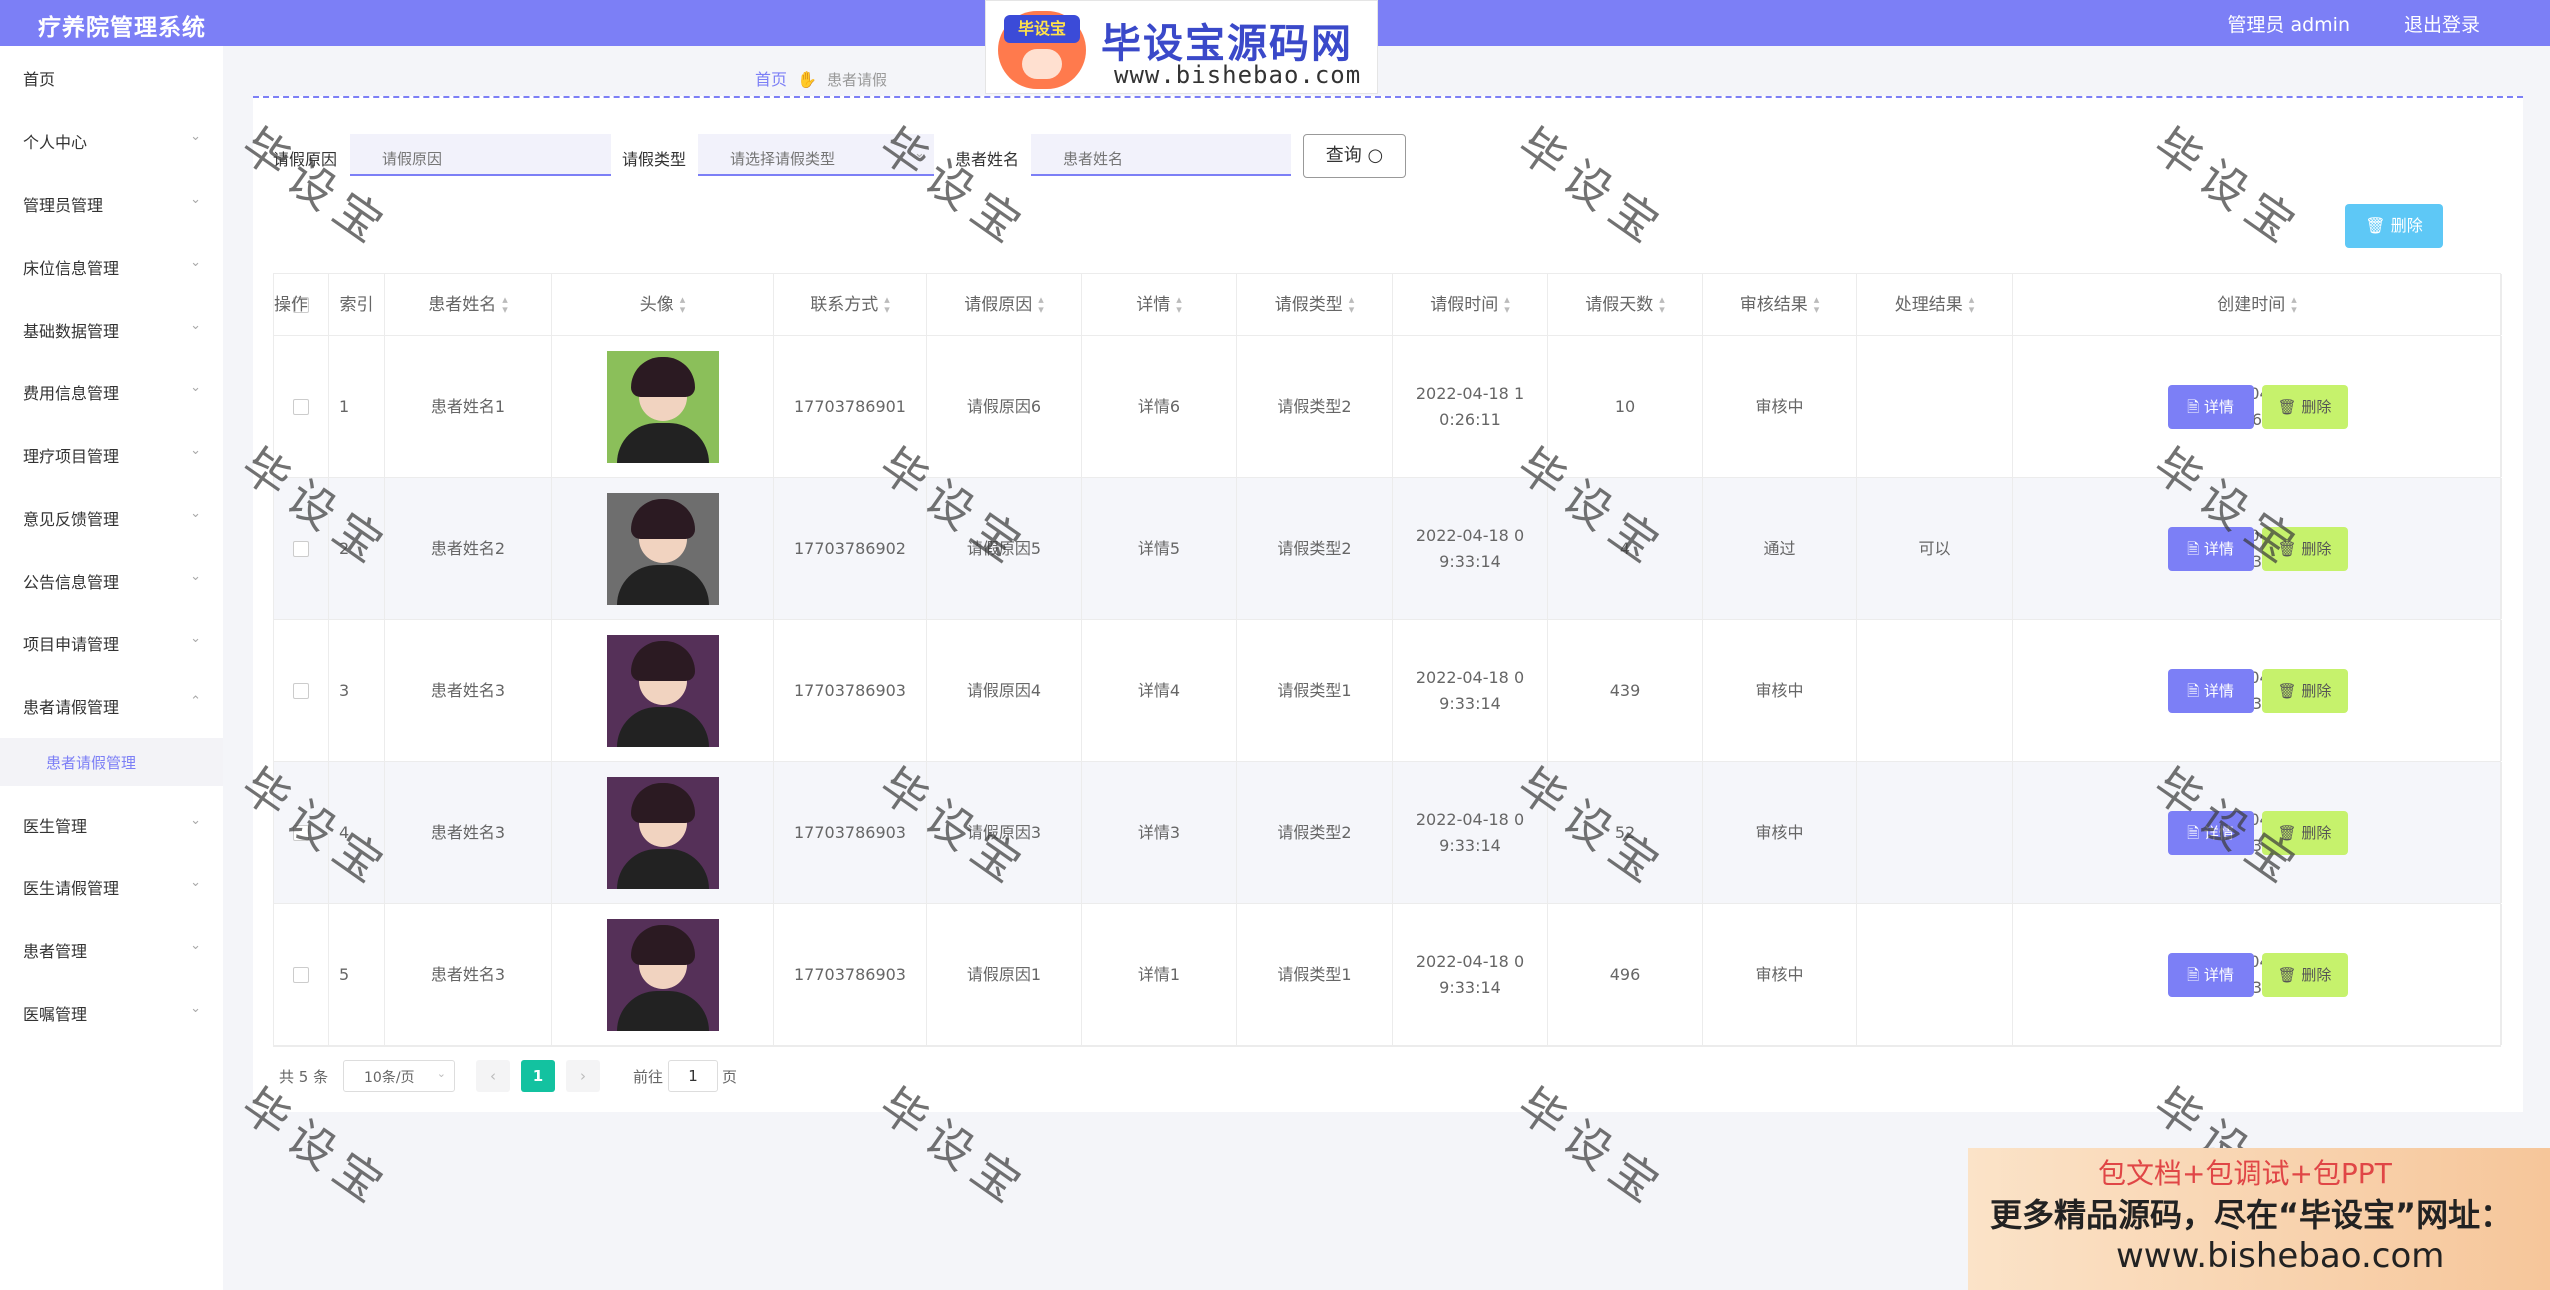 The height and width of the screenshot is (1290, 2550). I want to click on column-header: 操作, so click(291, 304).